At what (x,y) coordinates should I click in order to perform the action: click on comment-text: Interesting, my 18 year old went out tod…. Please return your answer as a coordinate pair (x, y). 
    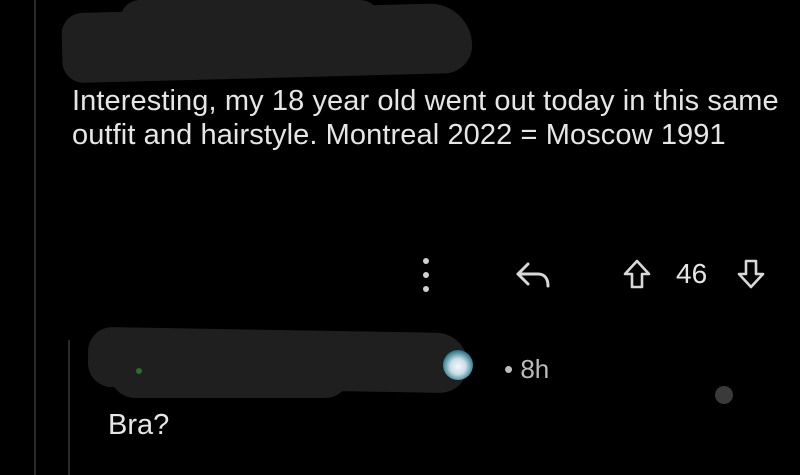
    Looking at the image, I should click on (425, 118).